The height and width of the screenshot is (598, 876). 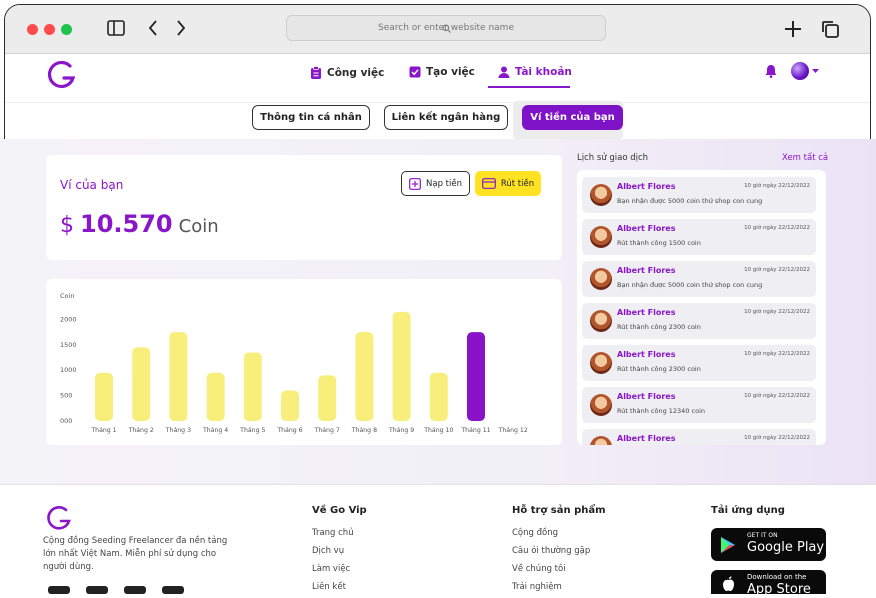 What do you see at coordinates (67, 225) in the screenshot?
I see `currency-symbol: $` at bounding box center [67, 225].